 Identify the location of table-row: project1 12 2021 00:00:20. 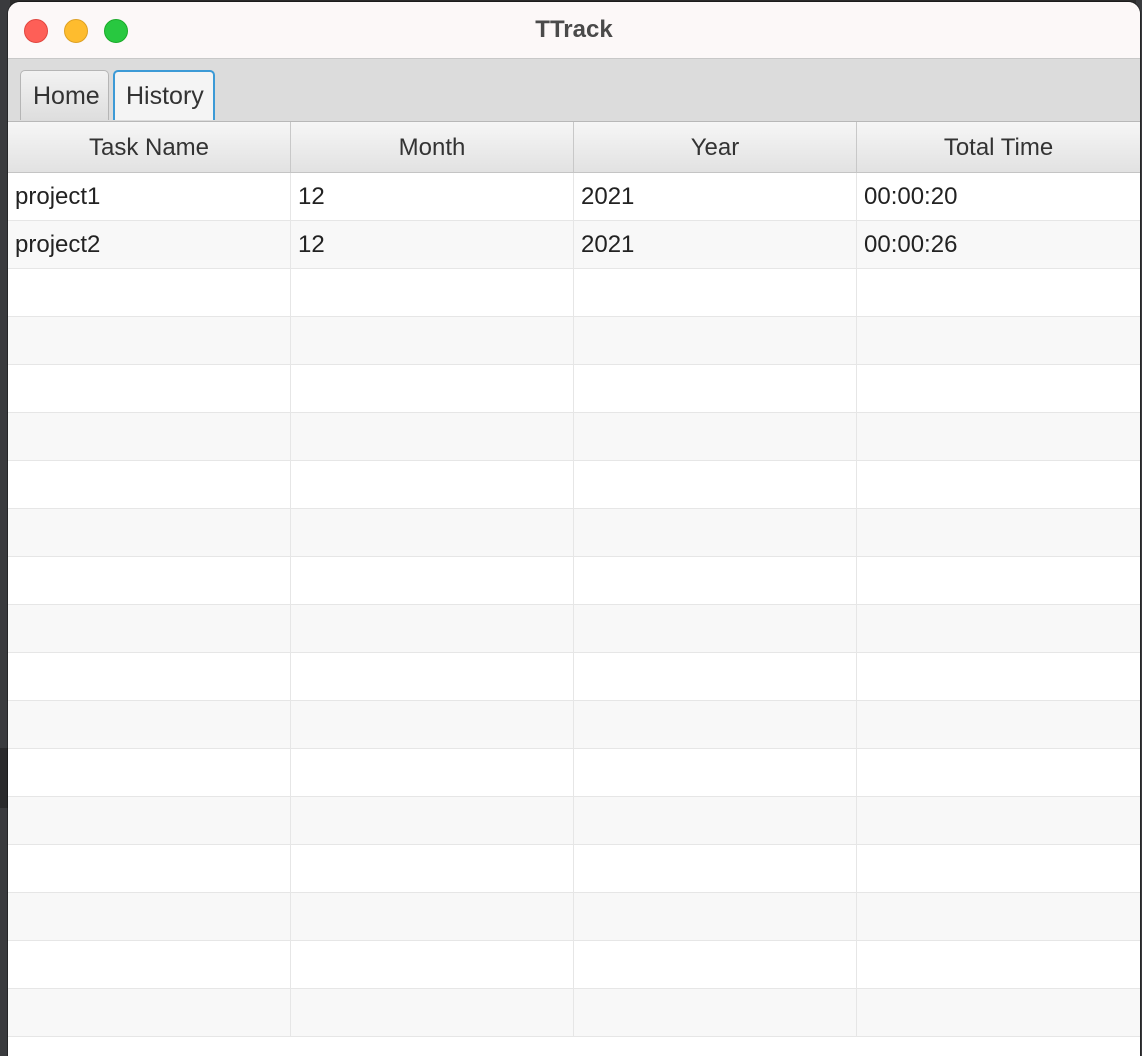
(574, 197).